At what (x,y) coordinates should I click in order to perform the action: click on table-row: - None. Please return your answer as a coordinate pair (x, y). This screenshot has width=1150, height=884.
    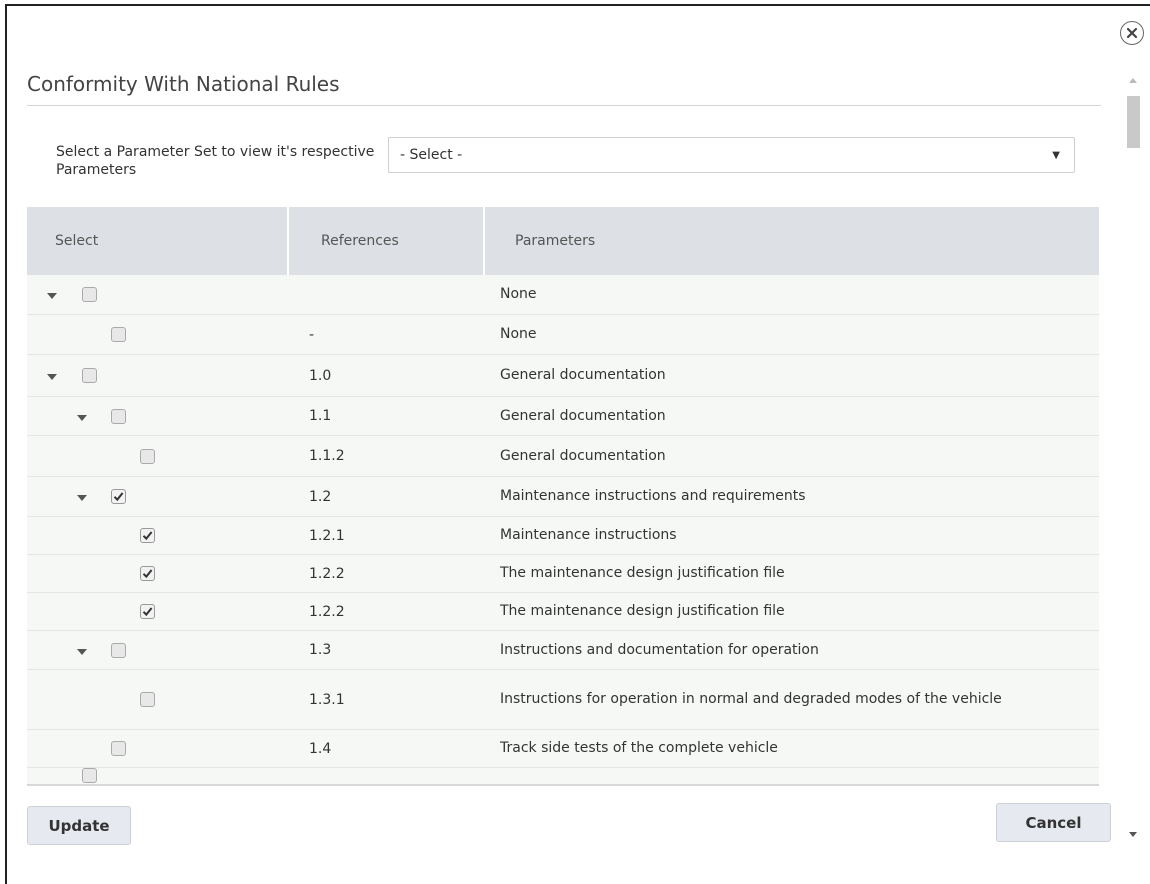
    Looking at the image, I should click on (563, 335).